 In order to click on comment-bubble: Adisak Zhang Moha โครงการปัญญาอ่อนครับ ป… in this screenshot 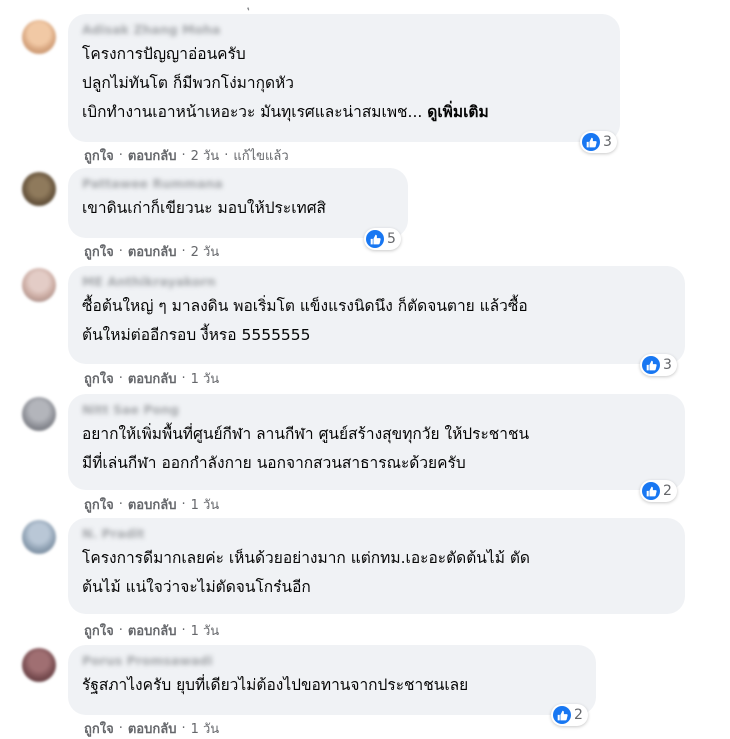, I will do `click(344, 78)`.